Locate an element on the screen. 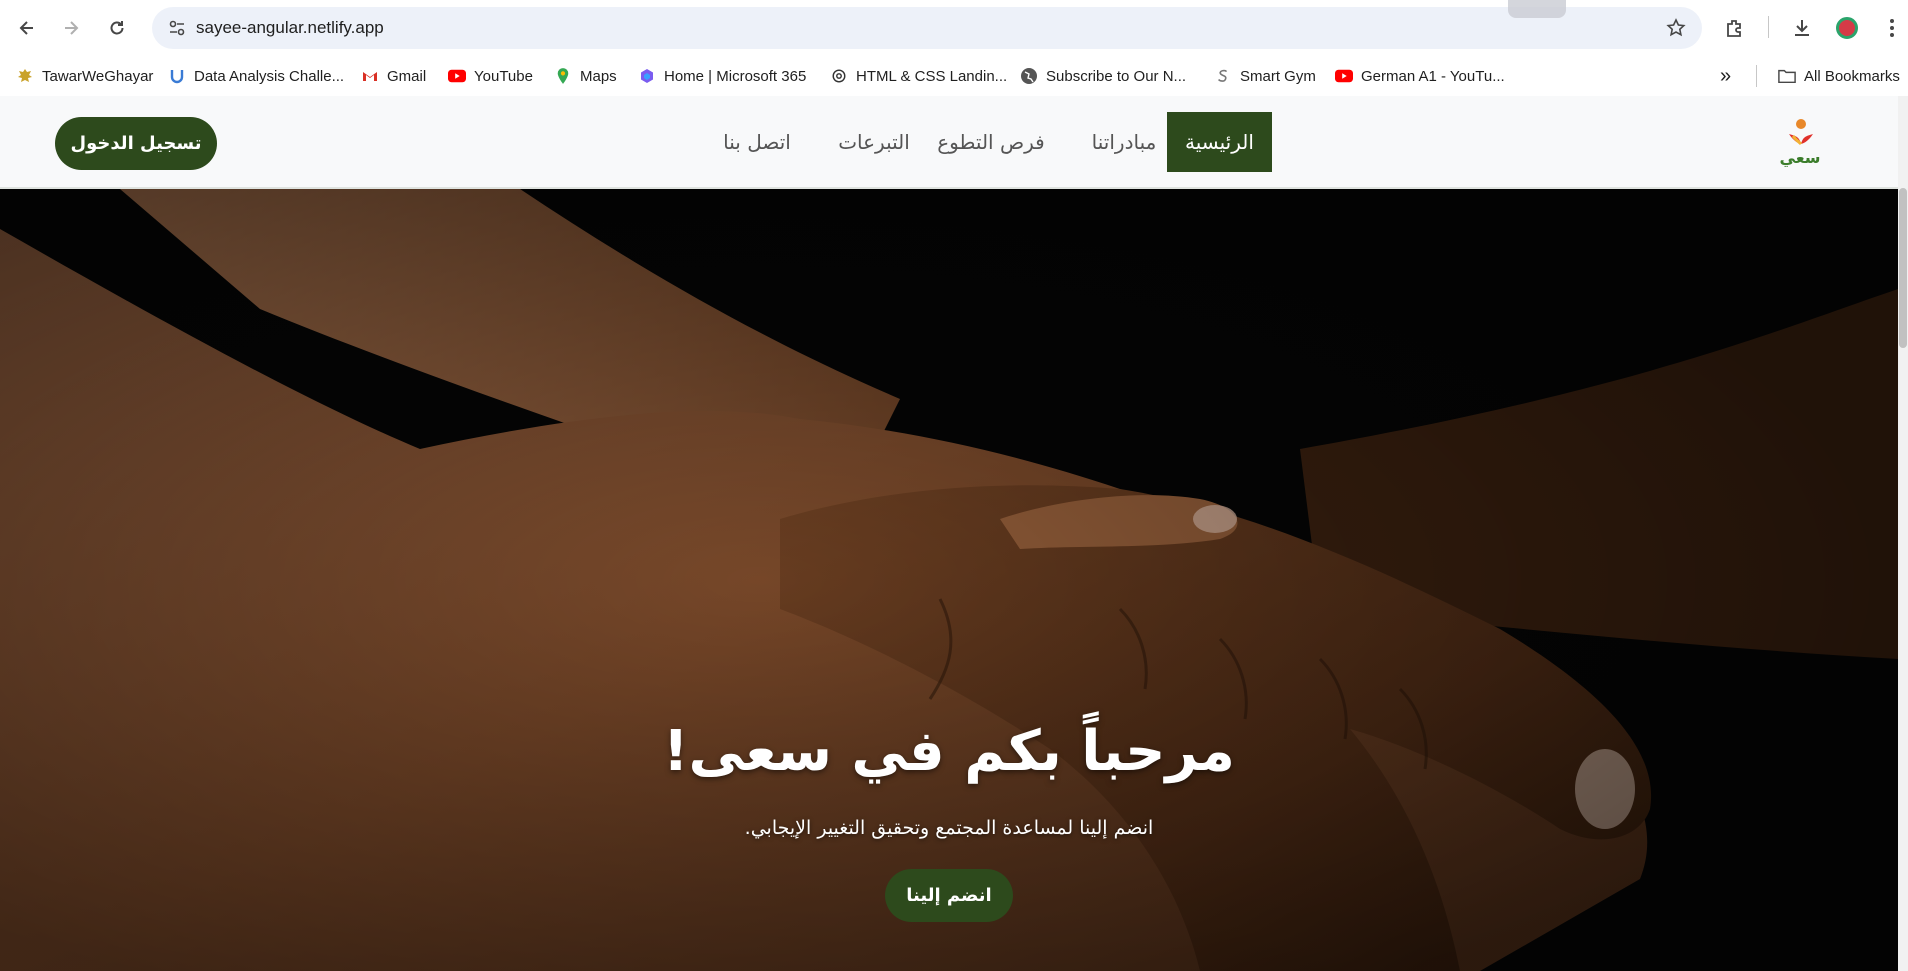 Image resolution: width=1908 pixels, height=971 pixels. forward-button is located at coordinates (71, 28).